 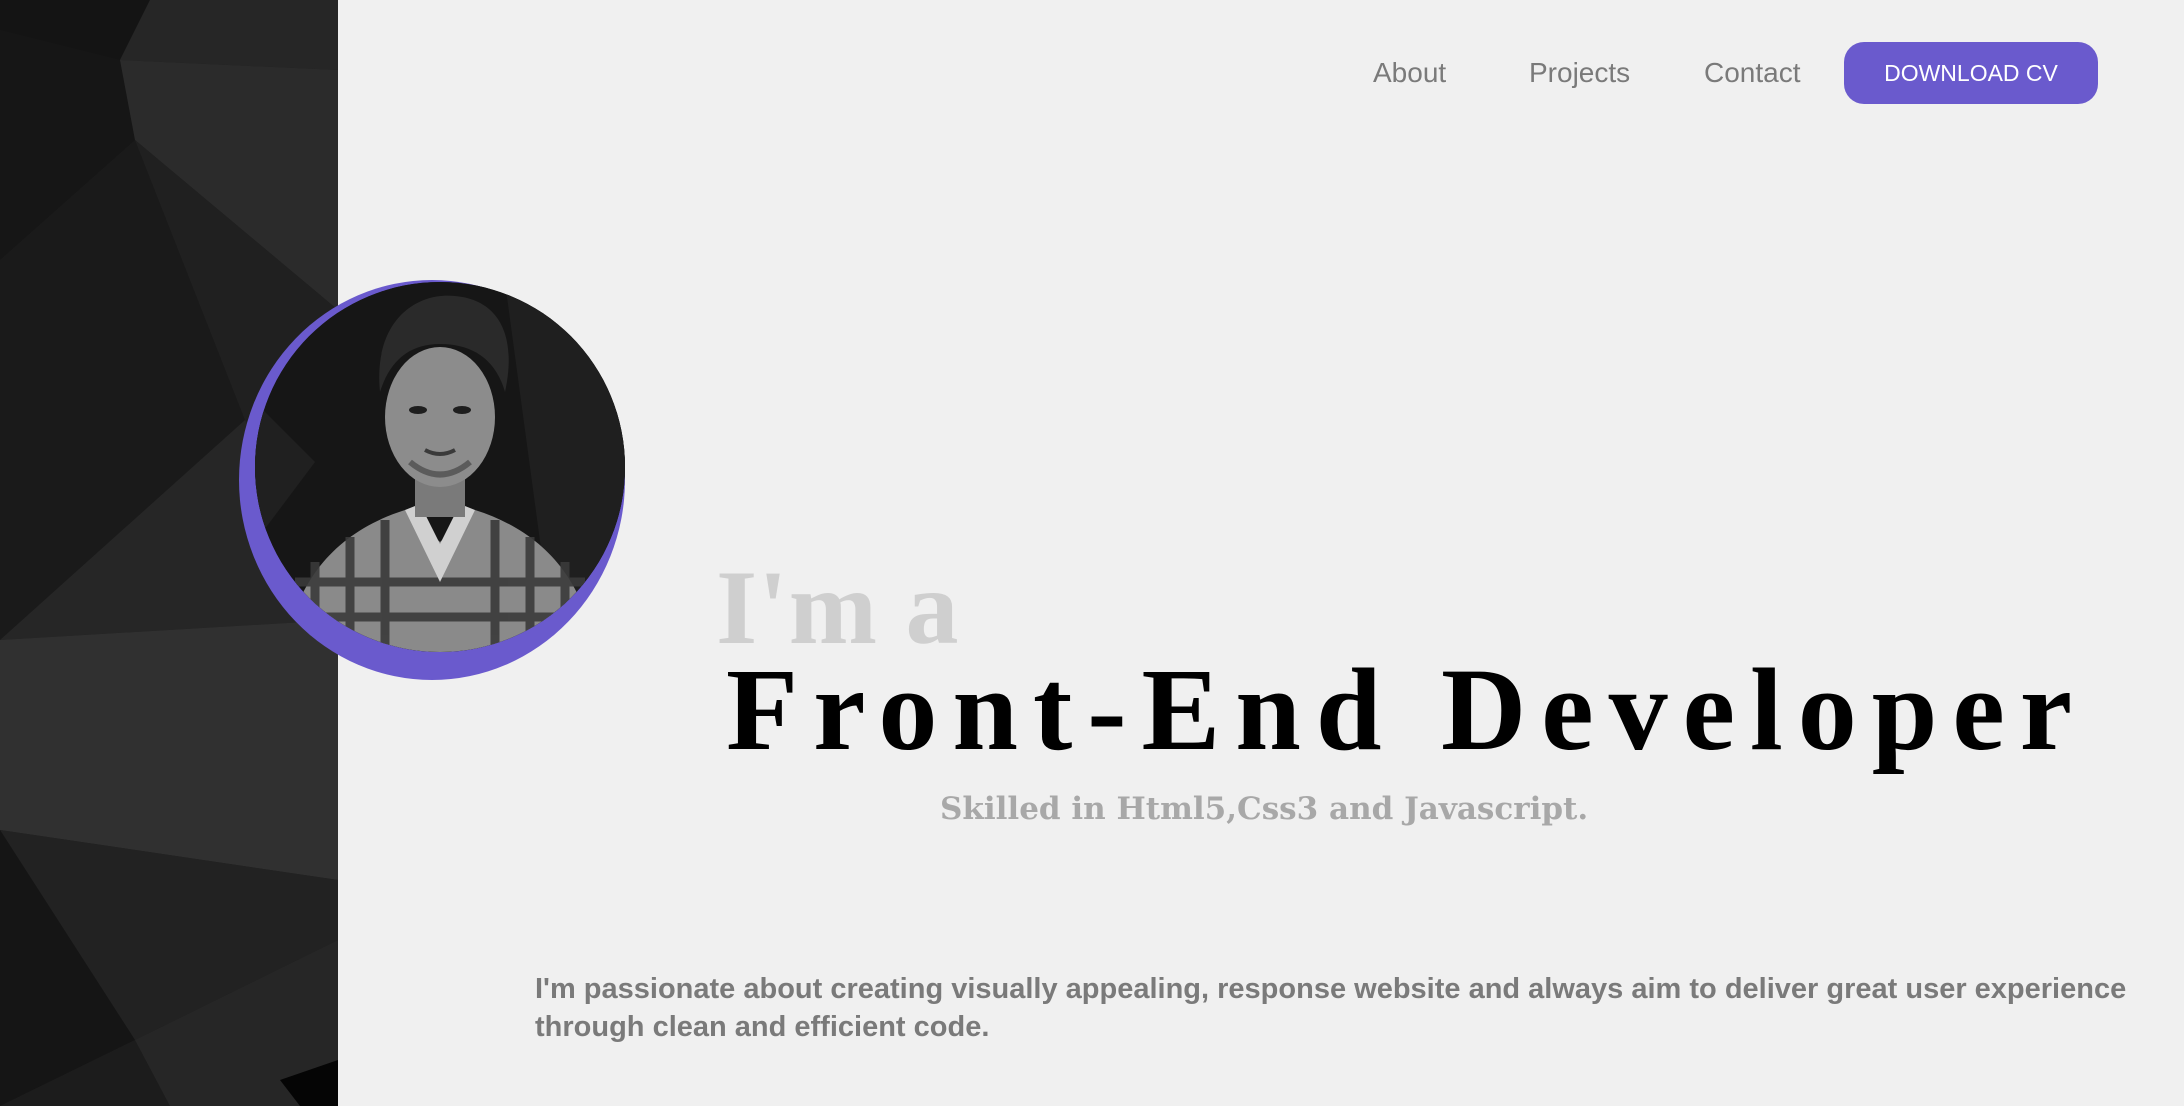 I want to click on top-navigation: About Projects Contact DOWNLOAD CV, so click(x=1092, y=75).